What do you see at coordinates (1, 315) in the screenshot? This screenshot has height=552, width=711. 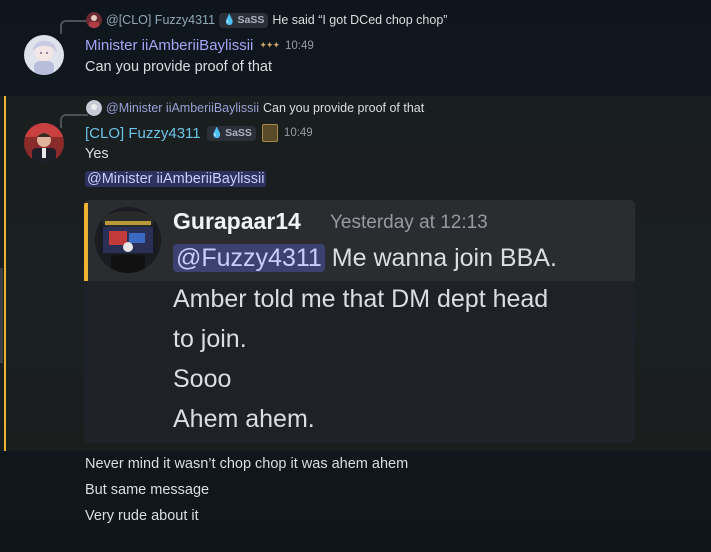 I see `scroll-rail` at bounding box center [1, 315].